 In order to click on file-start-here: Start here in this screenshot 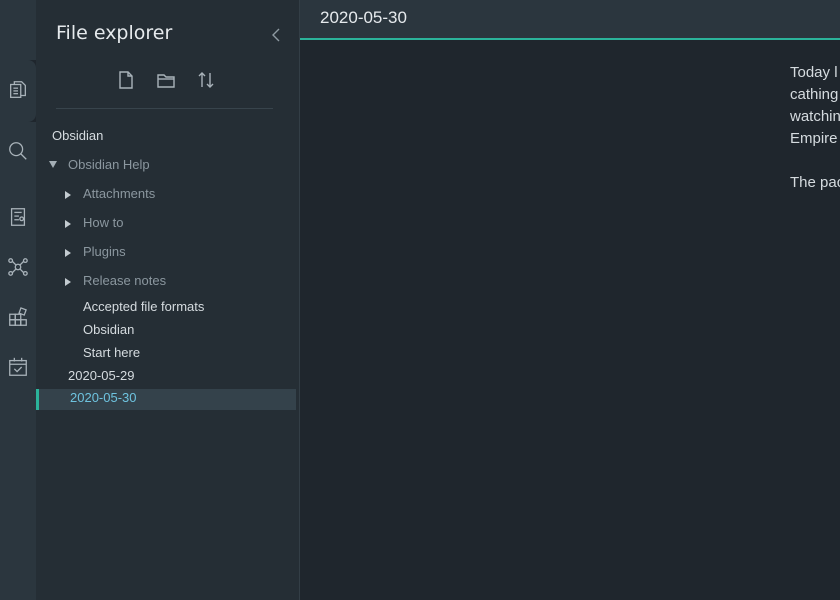, I will do `click(111, 353)`.